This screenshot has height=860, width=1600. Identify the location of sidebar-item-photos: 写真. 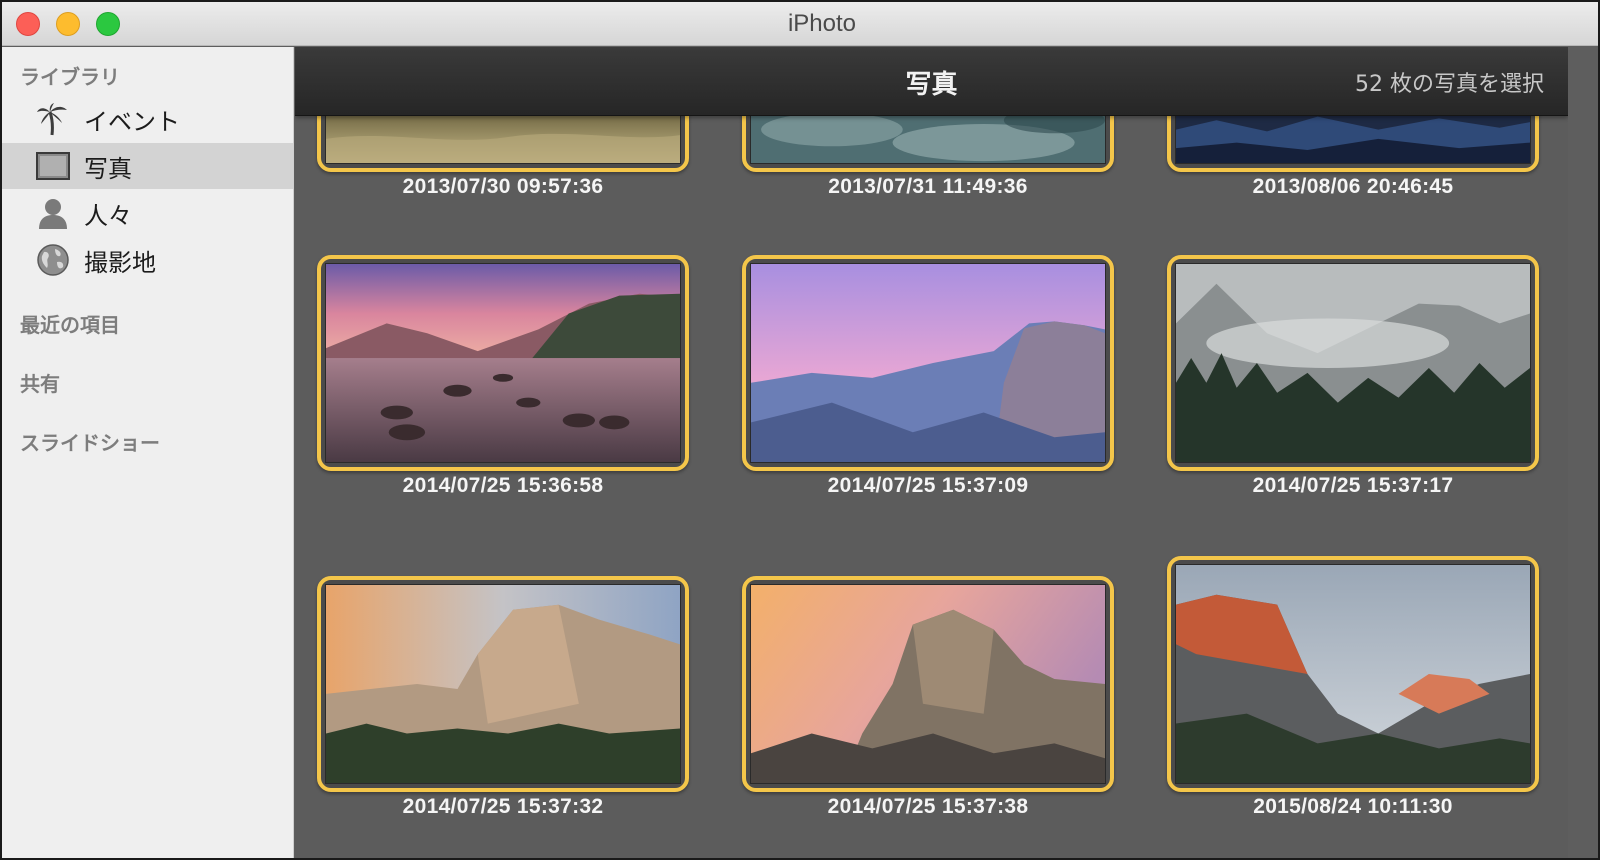
(147, 166).